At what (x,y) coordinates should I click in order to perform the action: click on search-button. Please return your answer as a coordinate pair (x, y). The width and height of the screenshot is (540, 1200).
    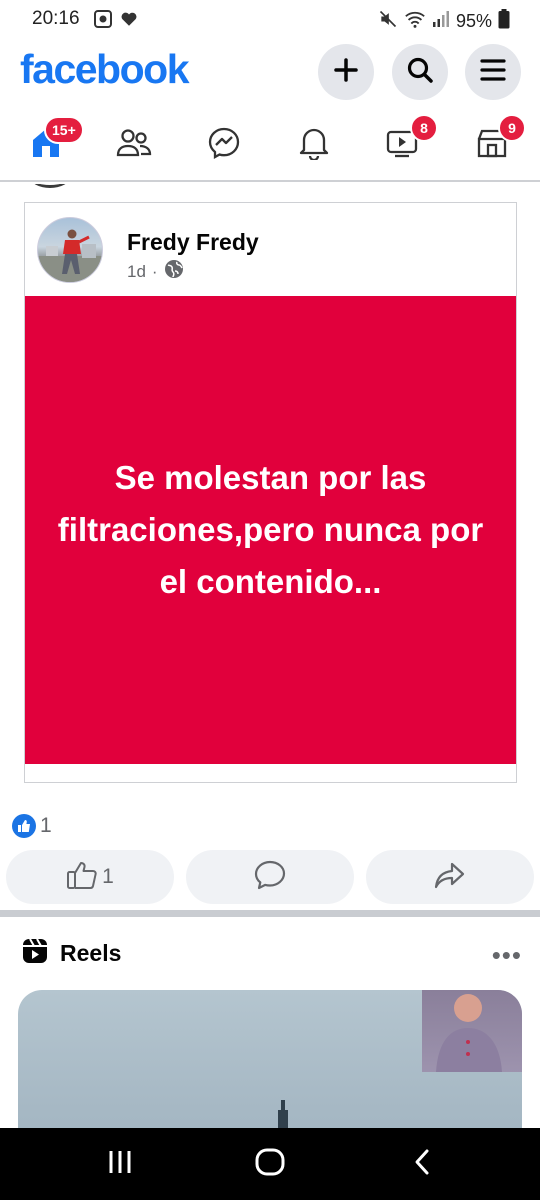
    Looking at the image, I should click on (420, 72).